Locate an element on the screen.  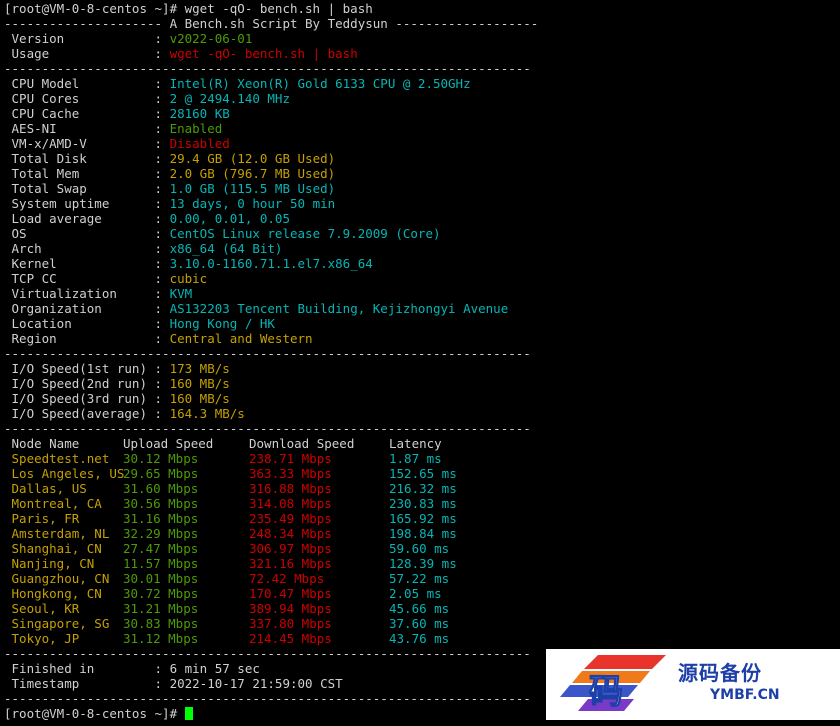
latency: 57.22 ms is located at coordinates (419, 578).